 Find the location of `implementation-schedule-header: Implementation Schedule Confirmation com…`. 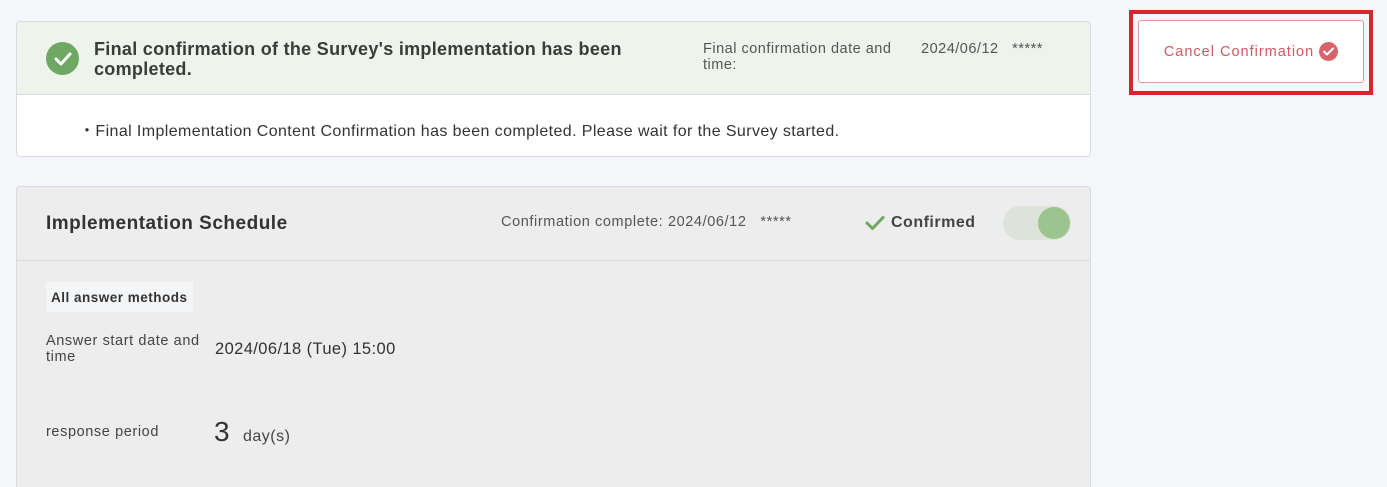

implementation-schedule-header: Implementation Schedule Confirmation com… is located at coordinates (553, 224).